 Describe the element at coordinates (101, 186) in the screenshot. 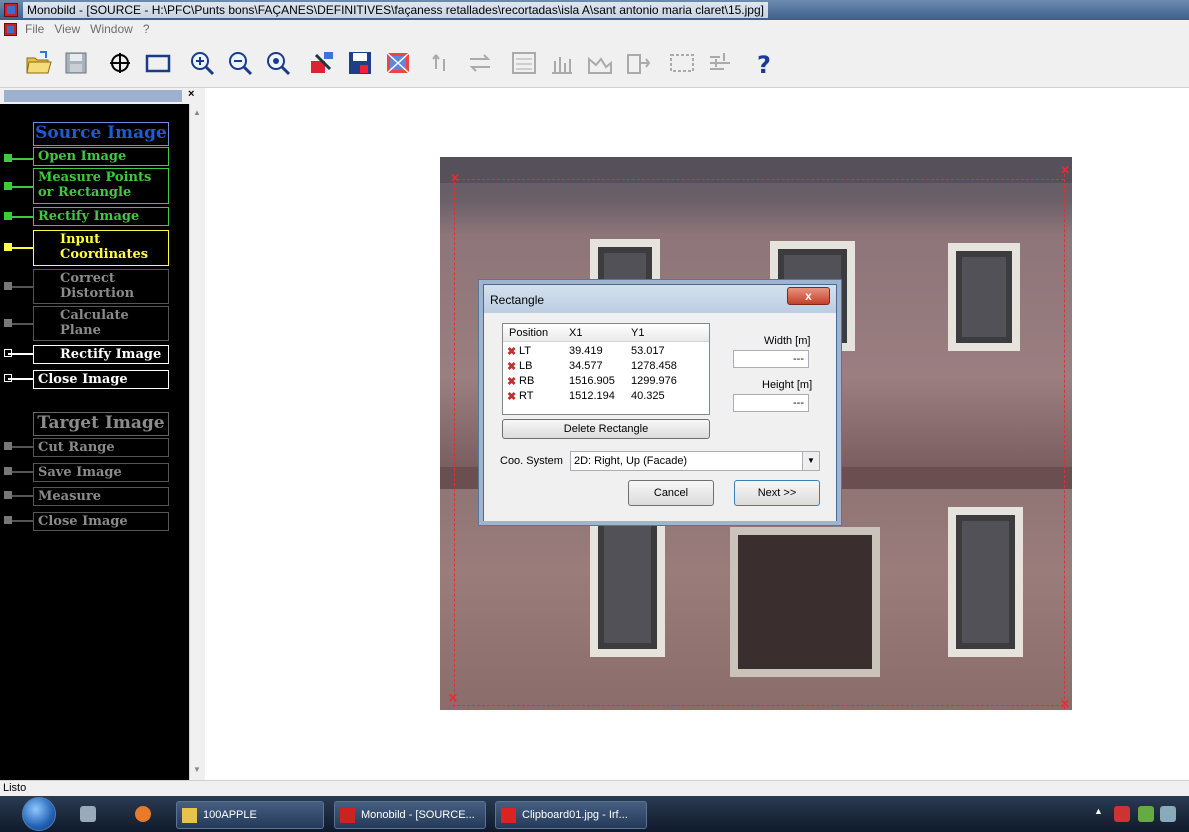

I see `step-measure-points: Measure Points or Rectangle` at that location.